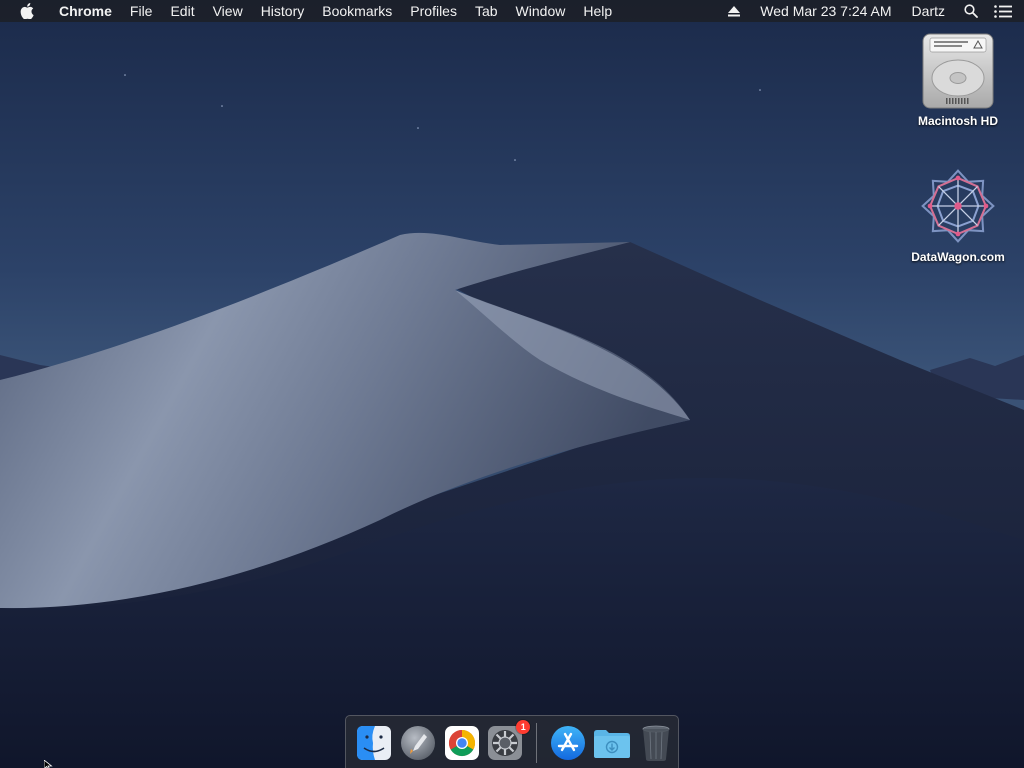 The height and width of the screenshot is (768, 1024). What do you see at coordinates (971, 11) in the screenshot?
I see `spotlight-search-icon` at bounding box center [971, 11].